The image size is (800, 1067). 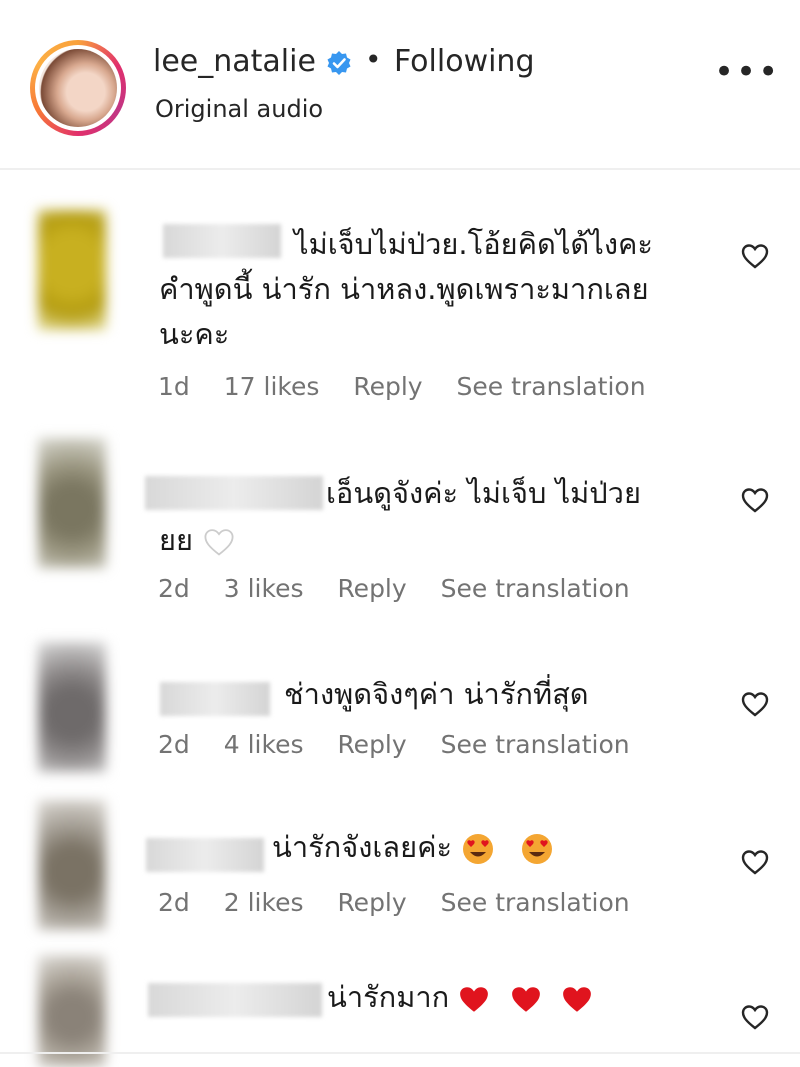 I want to click on comment-text: คำพูดนี้ น่ารัก น่าหลง.พูดเพราะมากเลย, so click(x=404, y=289).